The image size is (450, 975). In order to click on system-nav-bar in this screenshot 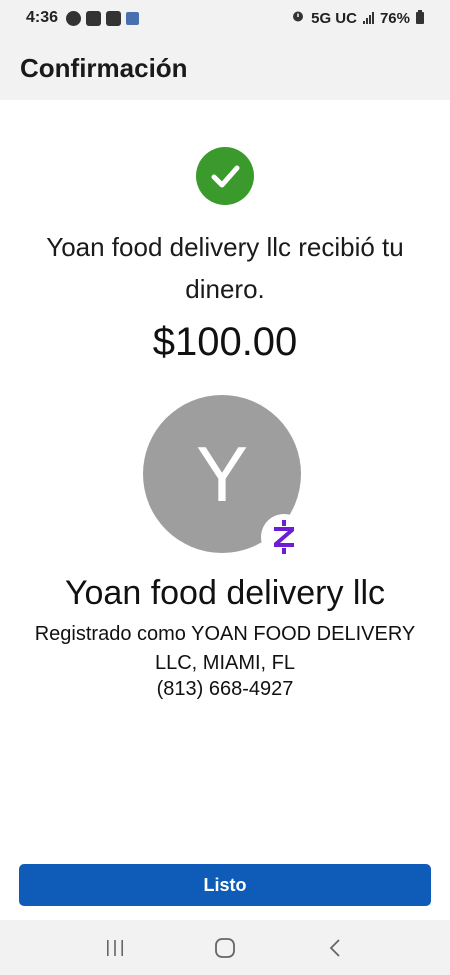, I will do `click(225, 947)`.